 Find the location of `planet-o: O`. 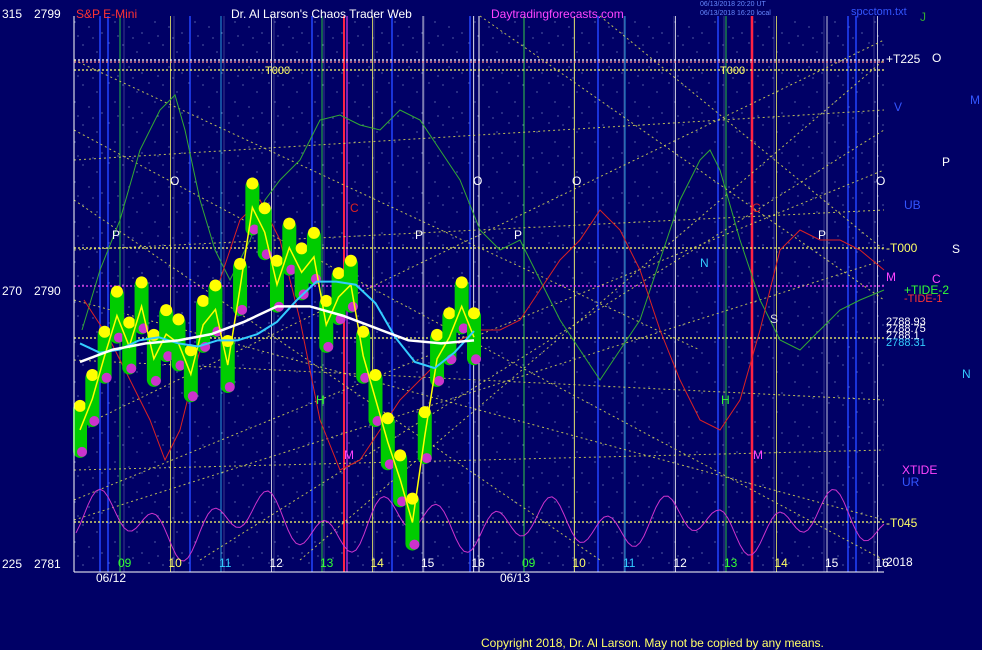

planet-o: O is located at coordinates (937, 58).